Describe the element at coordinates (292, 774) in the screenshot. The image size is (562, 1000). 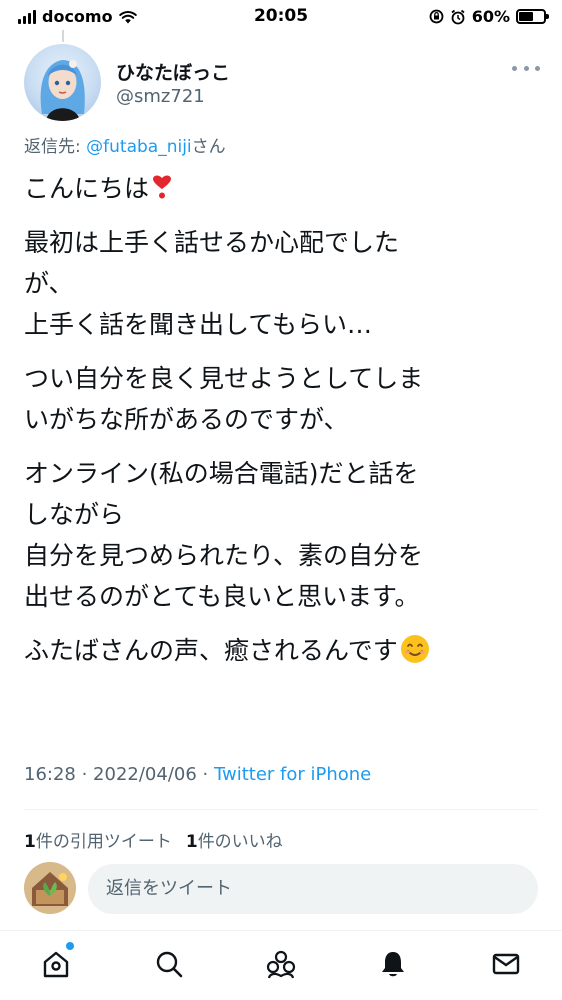
I see `tweet-source-link: Twitter for iPhone` at that location.